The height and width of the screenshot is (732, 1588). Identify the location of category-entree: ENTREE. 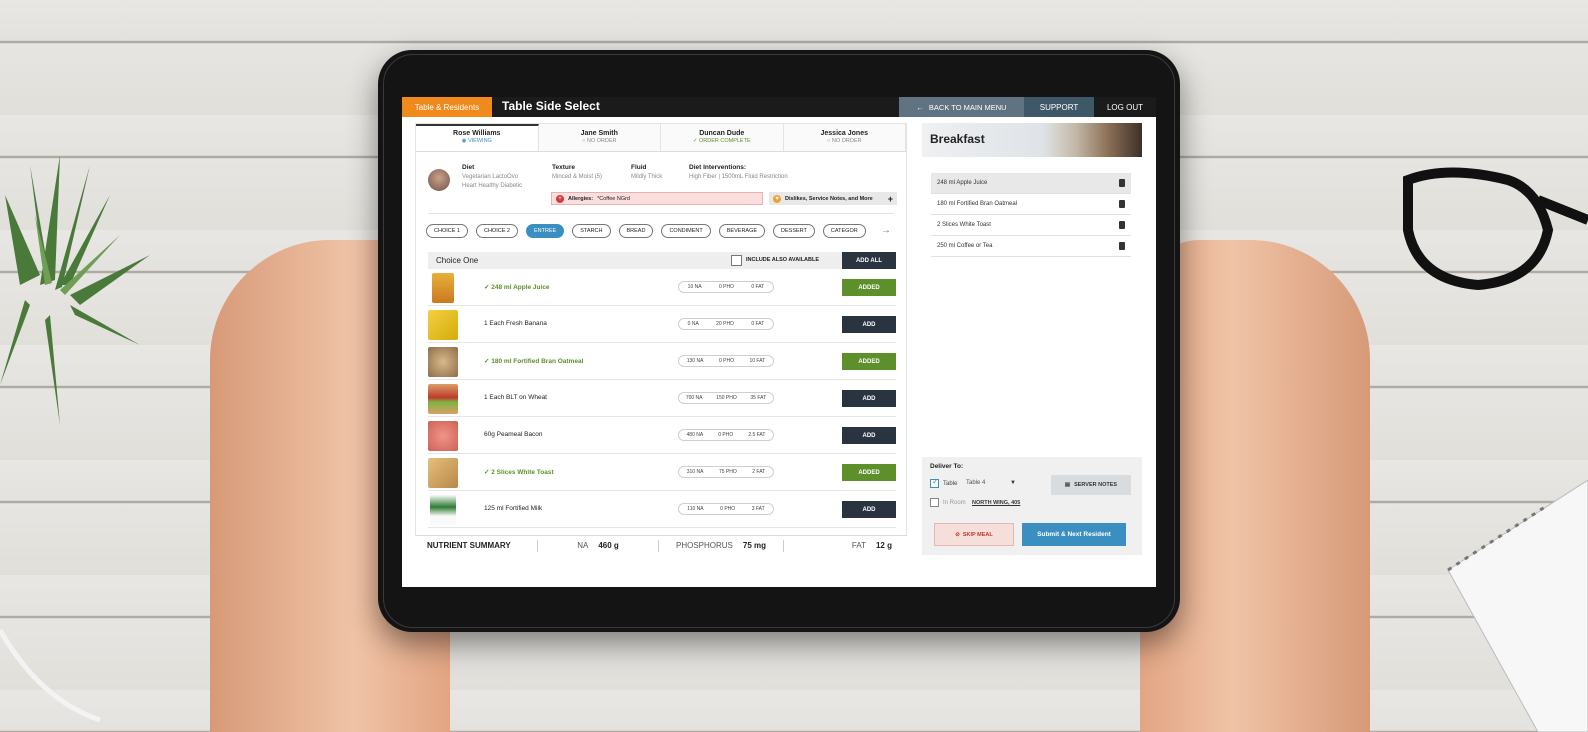
(545, 231).